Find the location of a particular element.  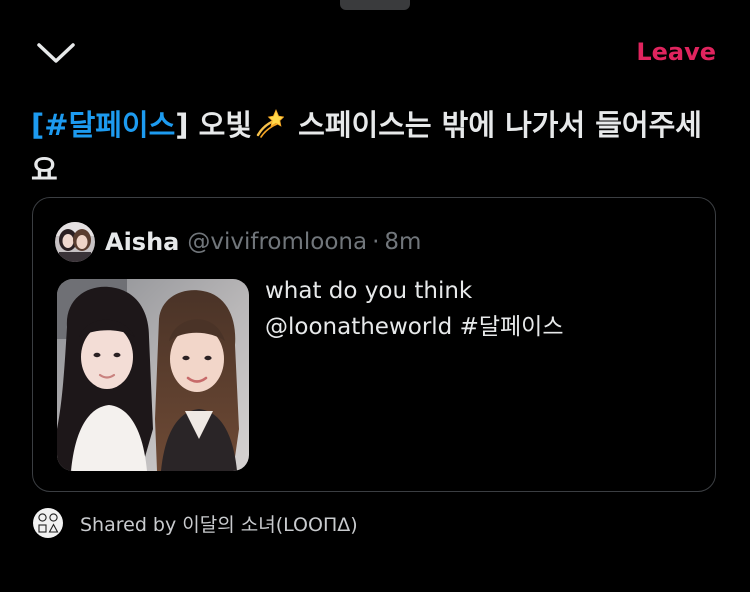

shared-by-row: Shared by 이달의 소녀(LOOΠΔ) is located at coordinates (195, 523).